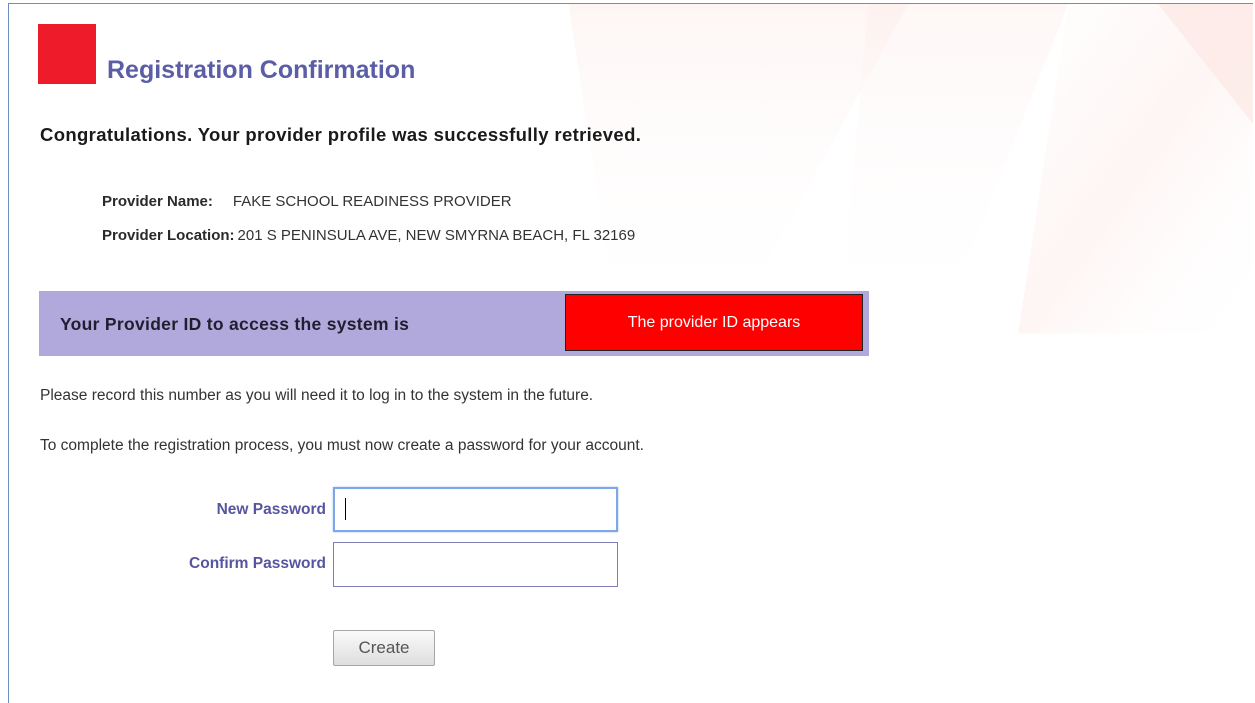 This screenshot has height=703, width=1255. Describe the element at coordinates (157, 201) in the screenshot. I see `provider-name-label: Provider Name:` at that location.